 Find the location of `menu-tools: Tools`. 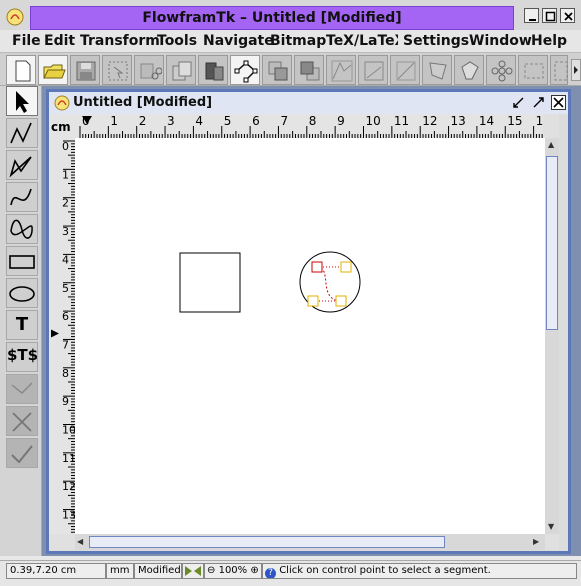

menu-tools: Tools is located at coordinates (177, 41).